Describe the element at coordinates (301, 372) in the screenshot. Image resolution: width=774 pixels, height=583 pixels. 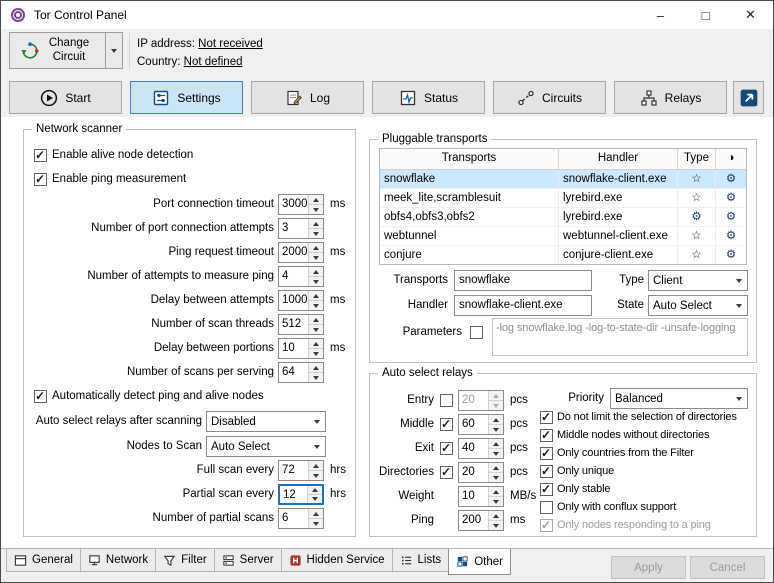
I see `scans-per-serving-spinbox: 64` at that location.